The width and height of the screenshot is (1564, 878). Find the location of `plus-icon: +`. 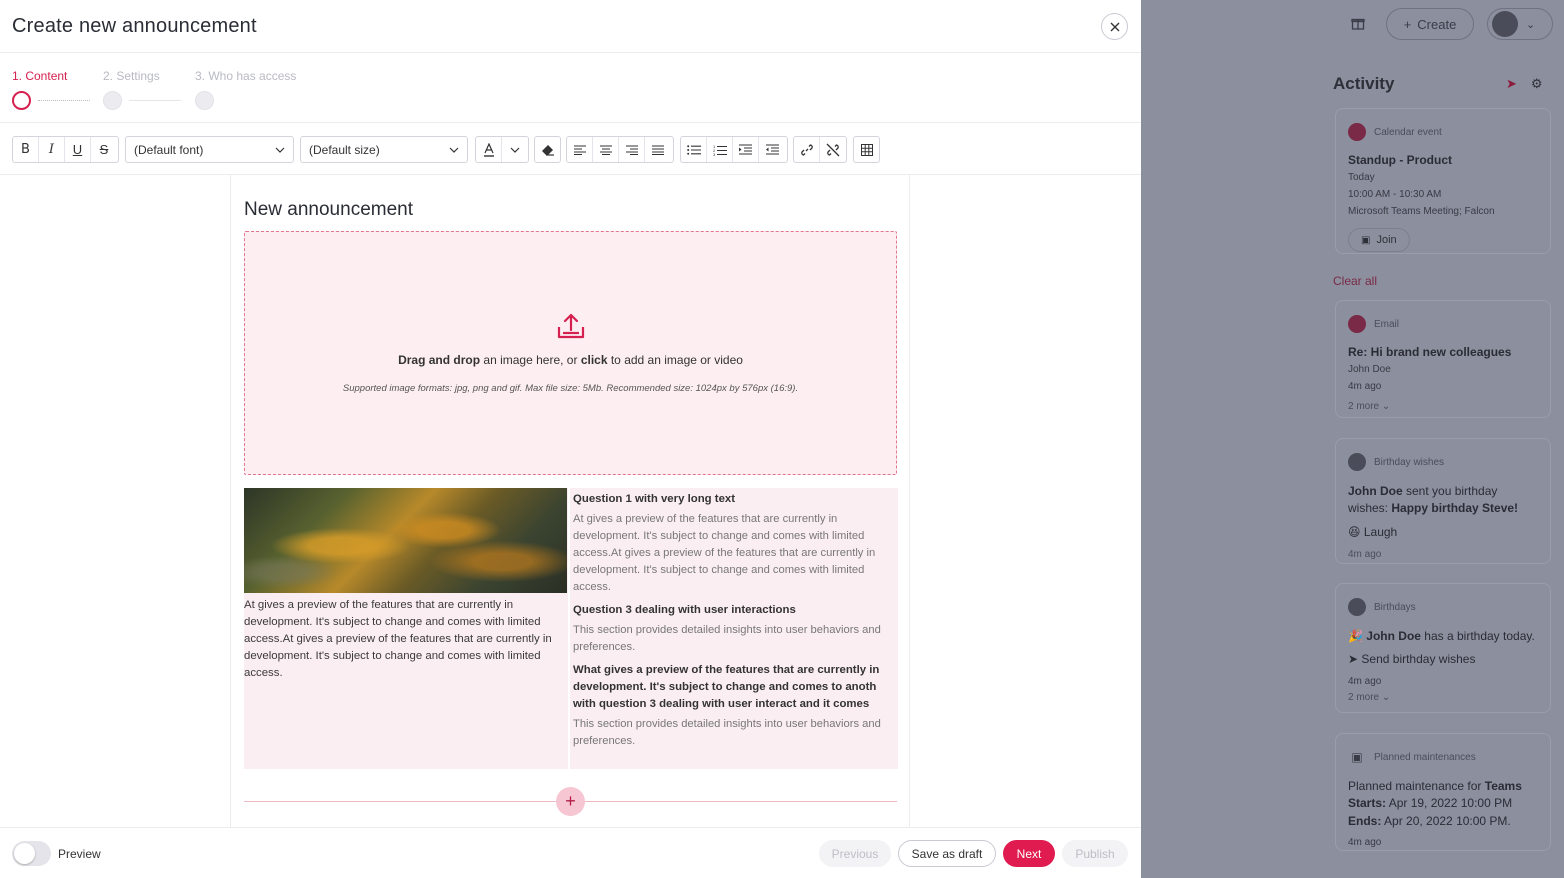

plus-icon: + is located at coordinates (1407, 24).